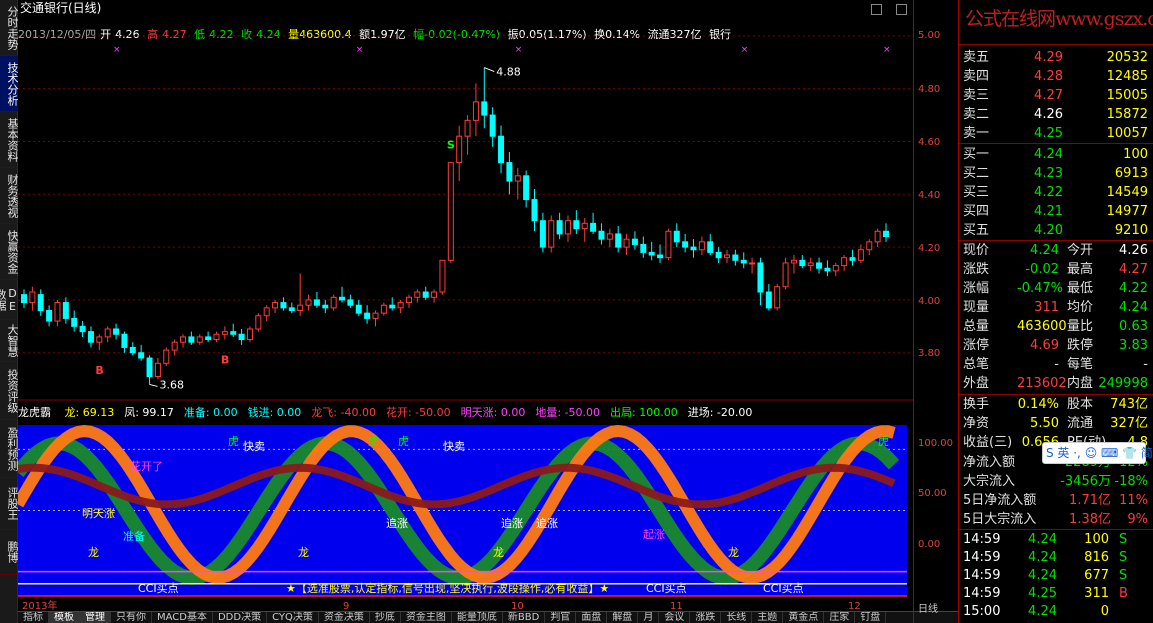  What do you see at coordinates (9, 84) in the screenshot?
I see `sidebar-tab-1: 技术分析` at bounding box center [9, 84].